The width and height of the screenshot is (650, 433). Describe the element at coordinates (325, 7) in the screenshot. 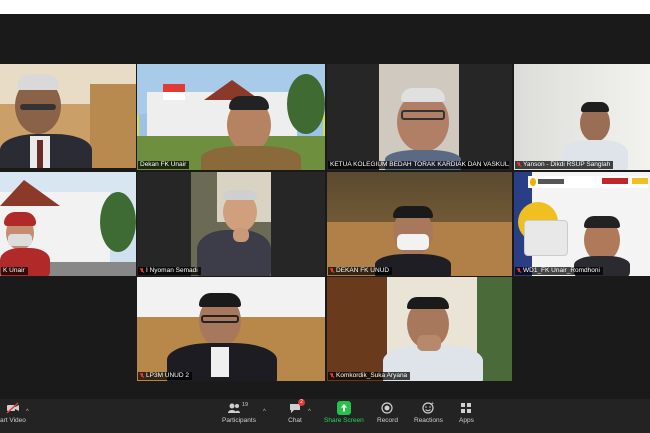

I see `window-top-bar` at that location.